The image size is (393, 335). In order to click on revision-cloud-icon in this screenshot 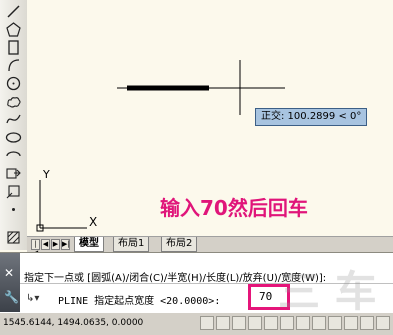, I will do `click(13, 101)`.